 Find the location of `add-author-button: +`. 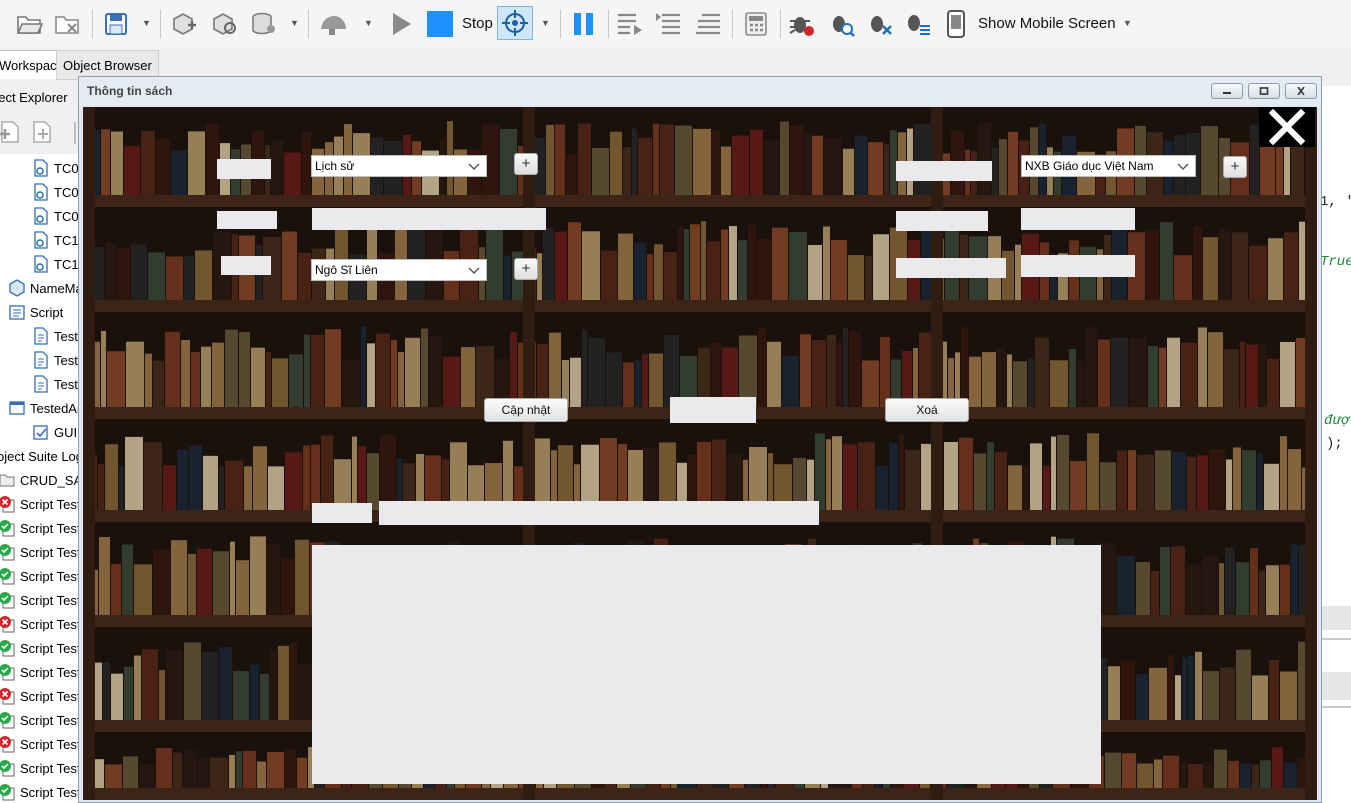

add-author-button: + is located at coordinates (526, 269).